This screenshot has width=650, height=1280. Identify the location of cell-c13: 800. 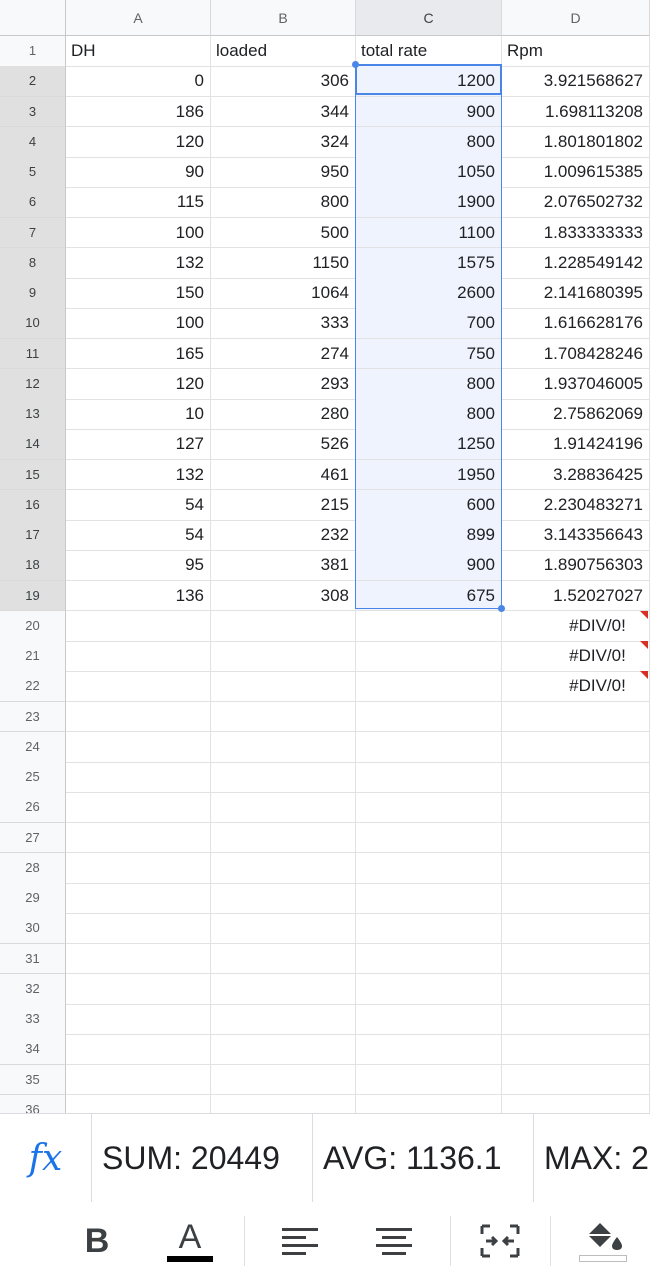
(429, 414).